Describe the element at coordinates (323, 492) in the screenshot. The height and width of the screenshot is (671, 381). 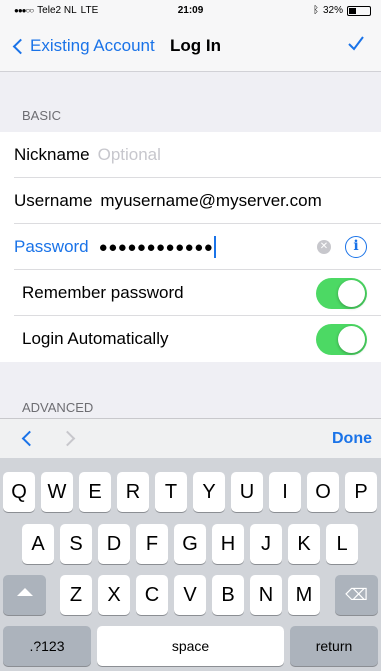
I see `key-o: O` at that location.